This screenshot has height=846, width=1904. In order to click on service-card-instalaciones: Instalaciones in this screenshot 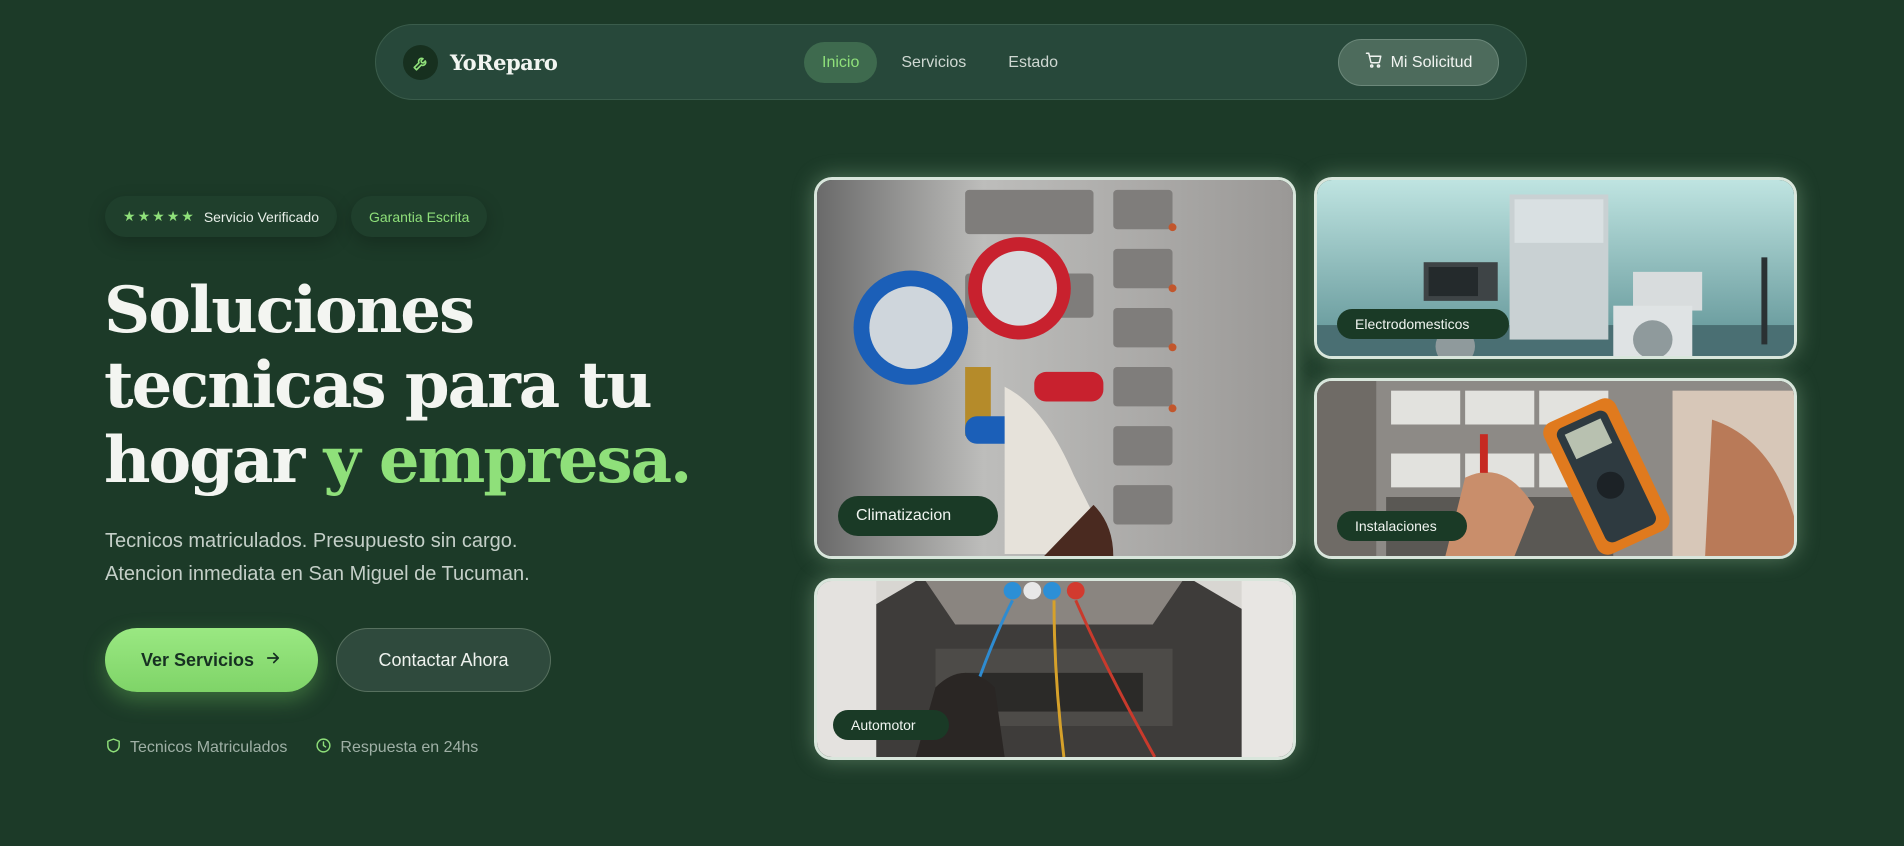, I will do `click(1555, 468)`.